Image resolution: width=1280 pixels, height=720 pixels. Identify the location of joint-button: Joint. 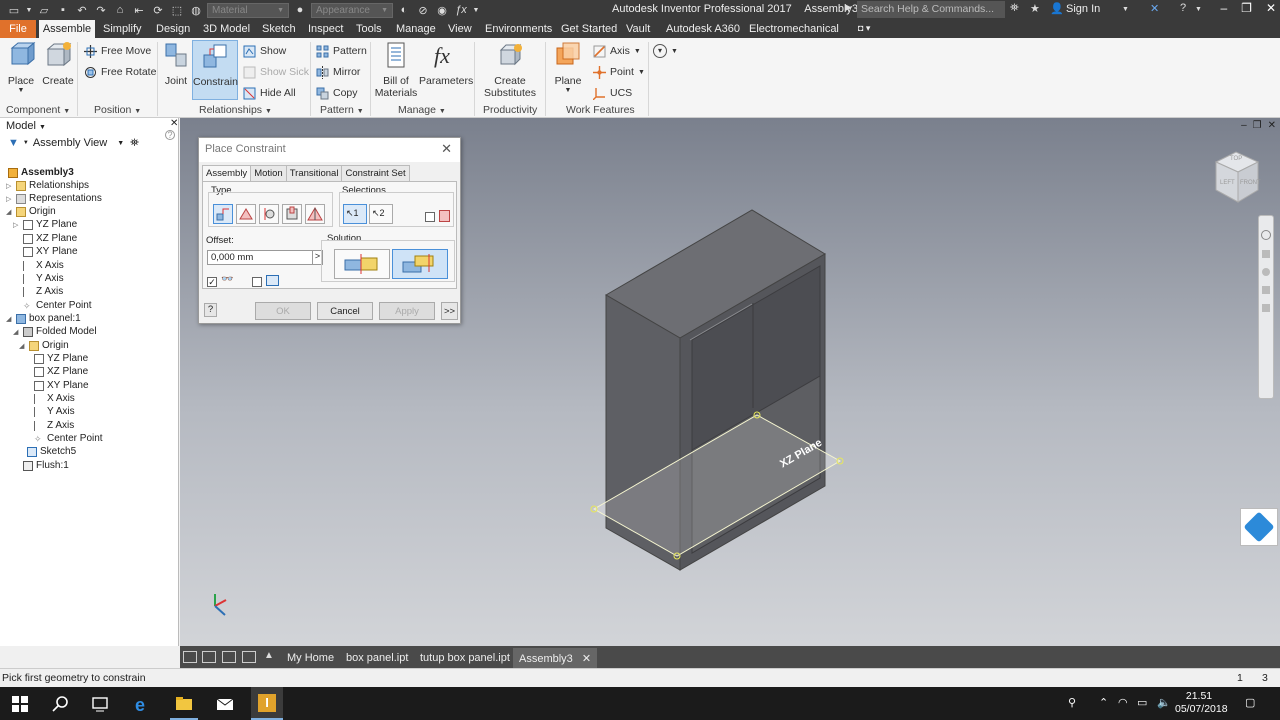
(176, 63).